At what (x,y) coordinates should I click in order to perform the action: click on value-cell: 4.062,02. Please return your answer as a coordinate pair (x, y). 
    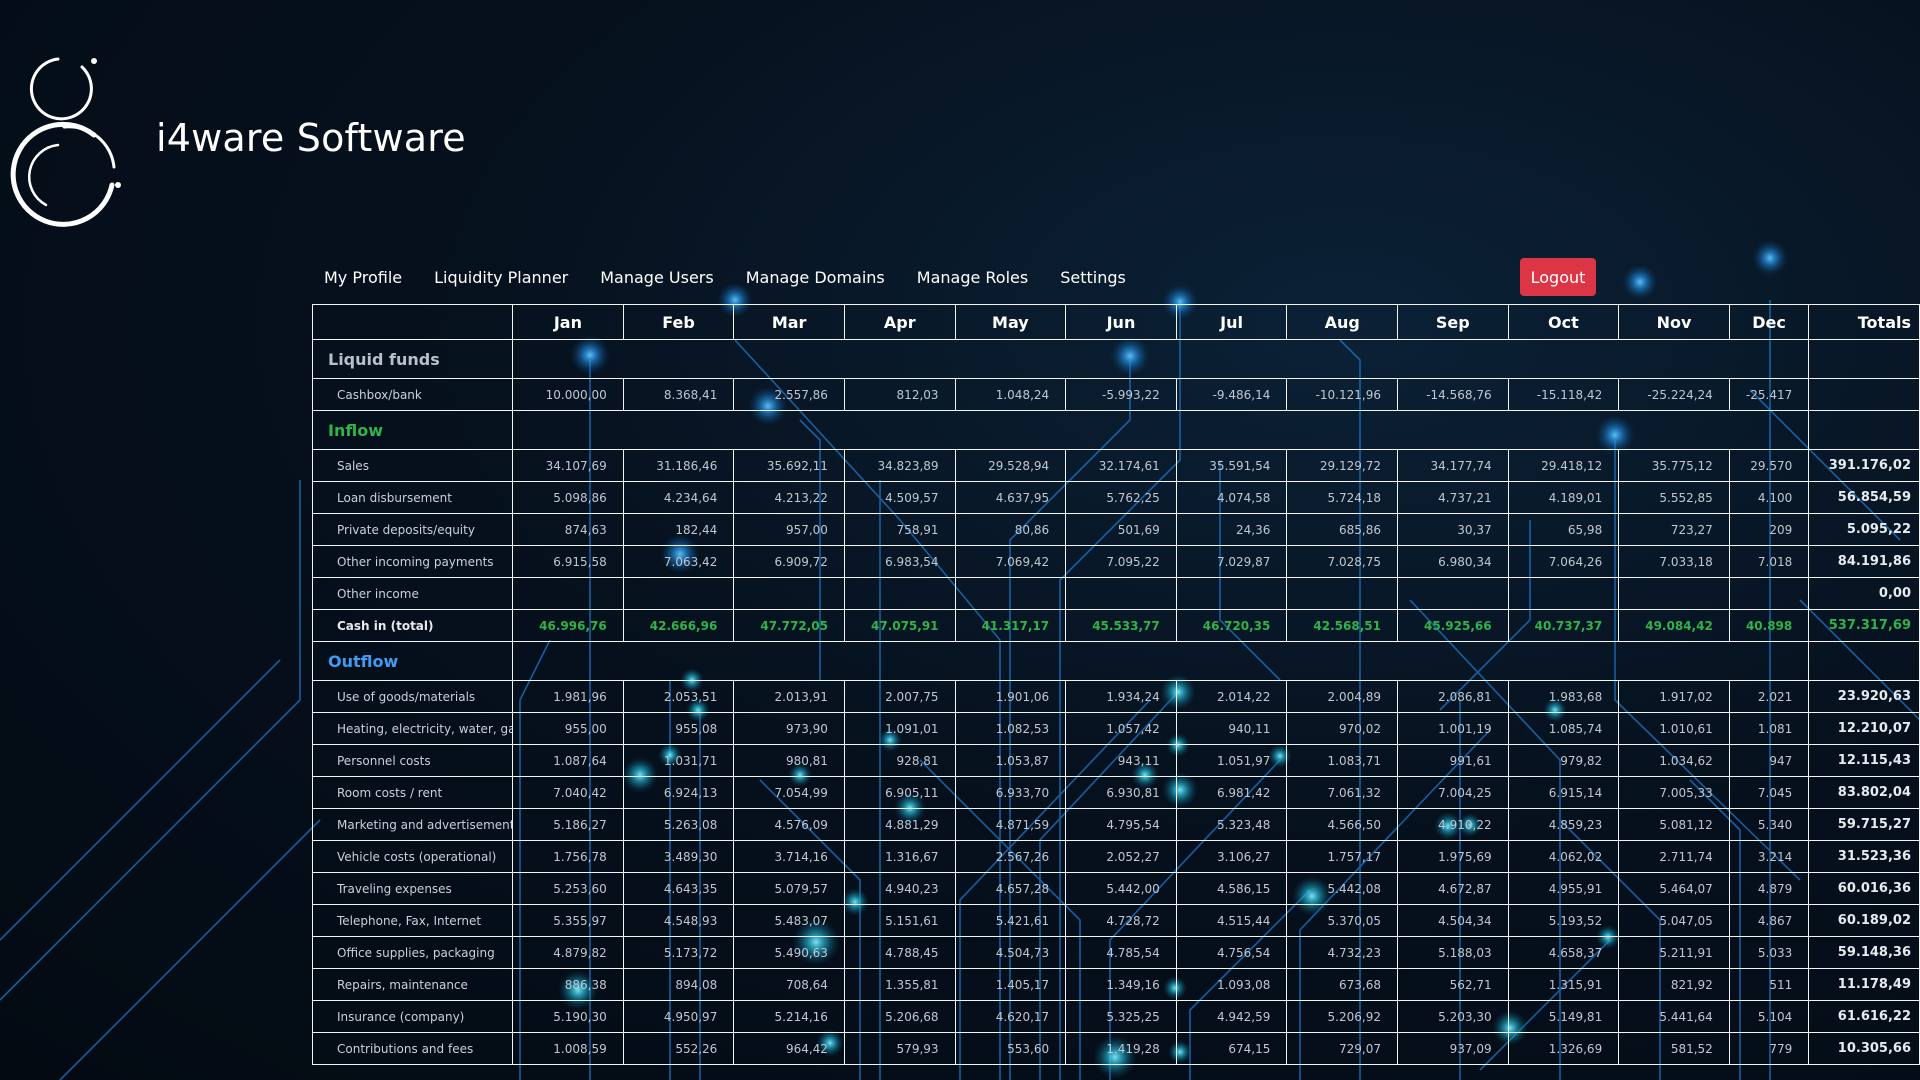
    Looking at the image, I should click on (1563, 856).